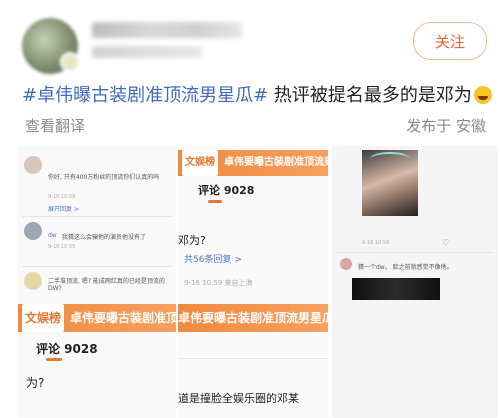  What do you see at coordinates (446, 126) in the screenshot?
I see `post-location: 发布于 安徽` at bounding box center [446, 126].